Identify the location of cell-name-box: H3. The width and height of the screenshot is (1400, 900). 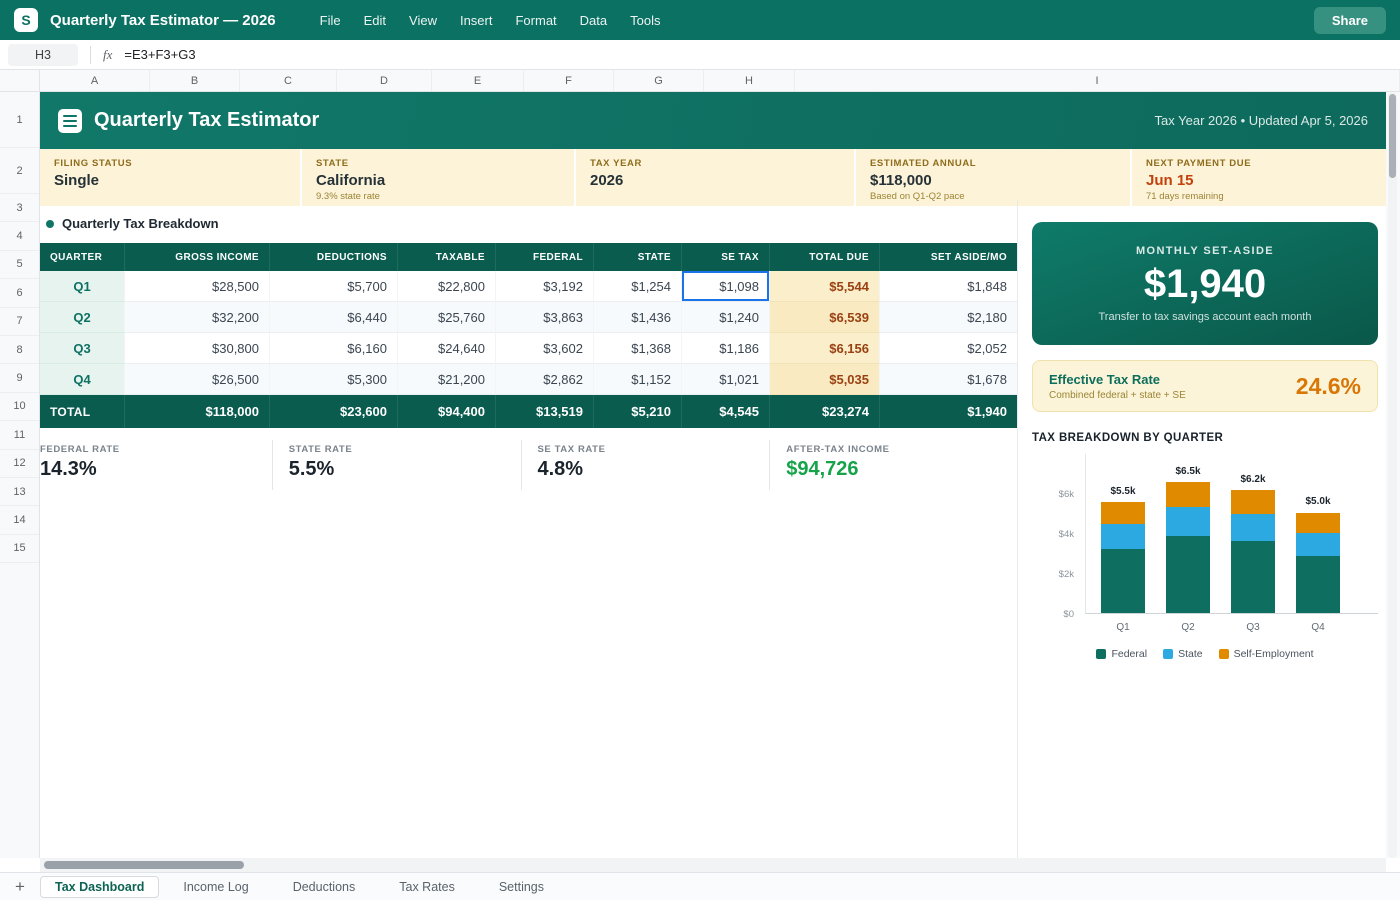
(43, 54).